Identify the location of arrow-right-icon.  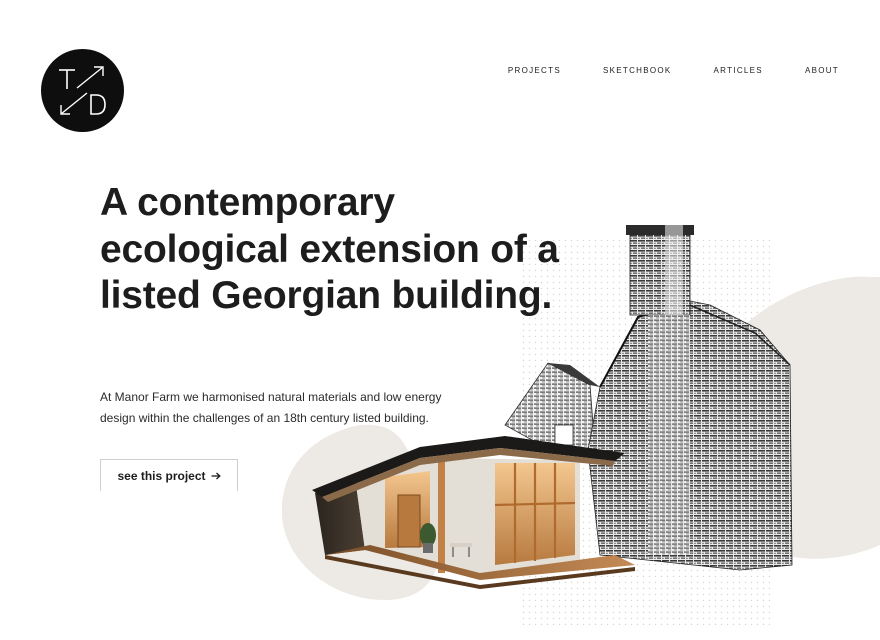
(216, 476).